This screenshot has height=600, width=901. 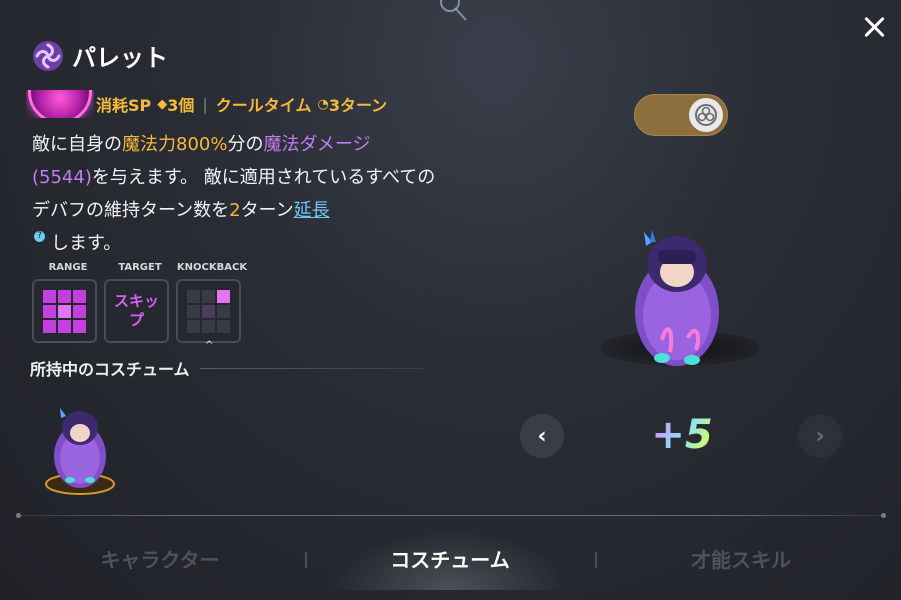 I want to click on desc-magic-damage: 魔法ダメージ, so click(x=317, y=144).